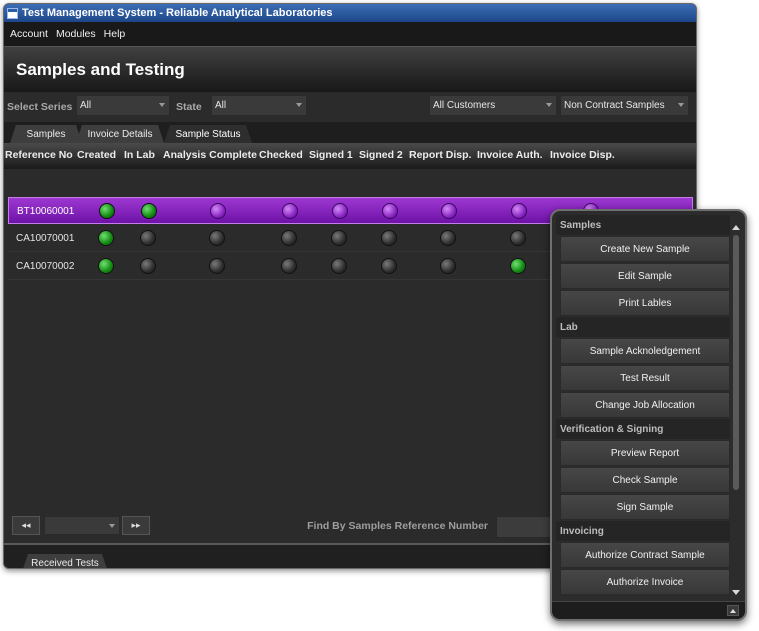 This screenshot has height=631, width=759. What do you see at coordinates (381, 155) in the screenshot?
I see `col-signed-2: Signed 2` at bounding box center [381, 155].